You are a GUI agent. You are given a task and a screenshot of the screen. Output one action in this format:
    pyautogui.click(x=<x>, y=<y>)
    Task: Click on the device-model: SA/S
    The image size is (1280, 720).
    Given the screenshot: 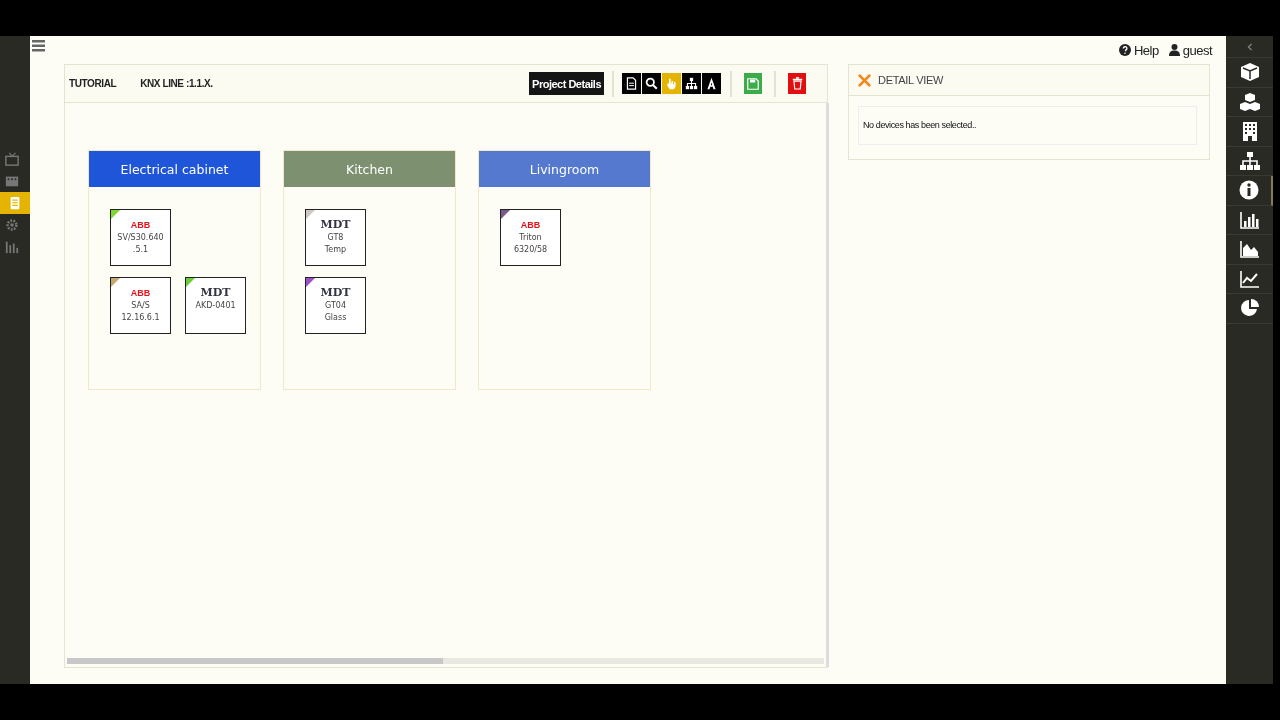 What is the action you would take?
    pyautogui.click(x=140, y=306)
    